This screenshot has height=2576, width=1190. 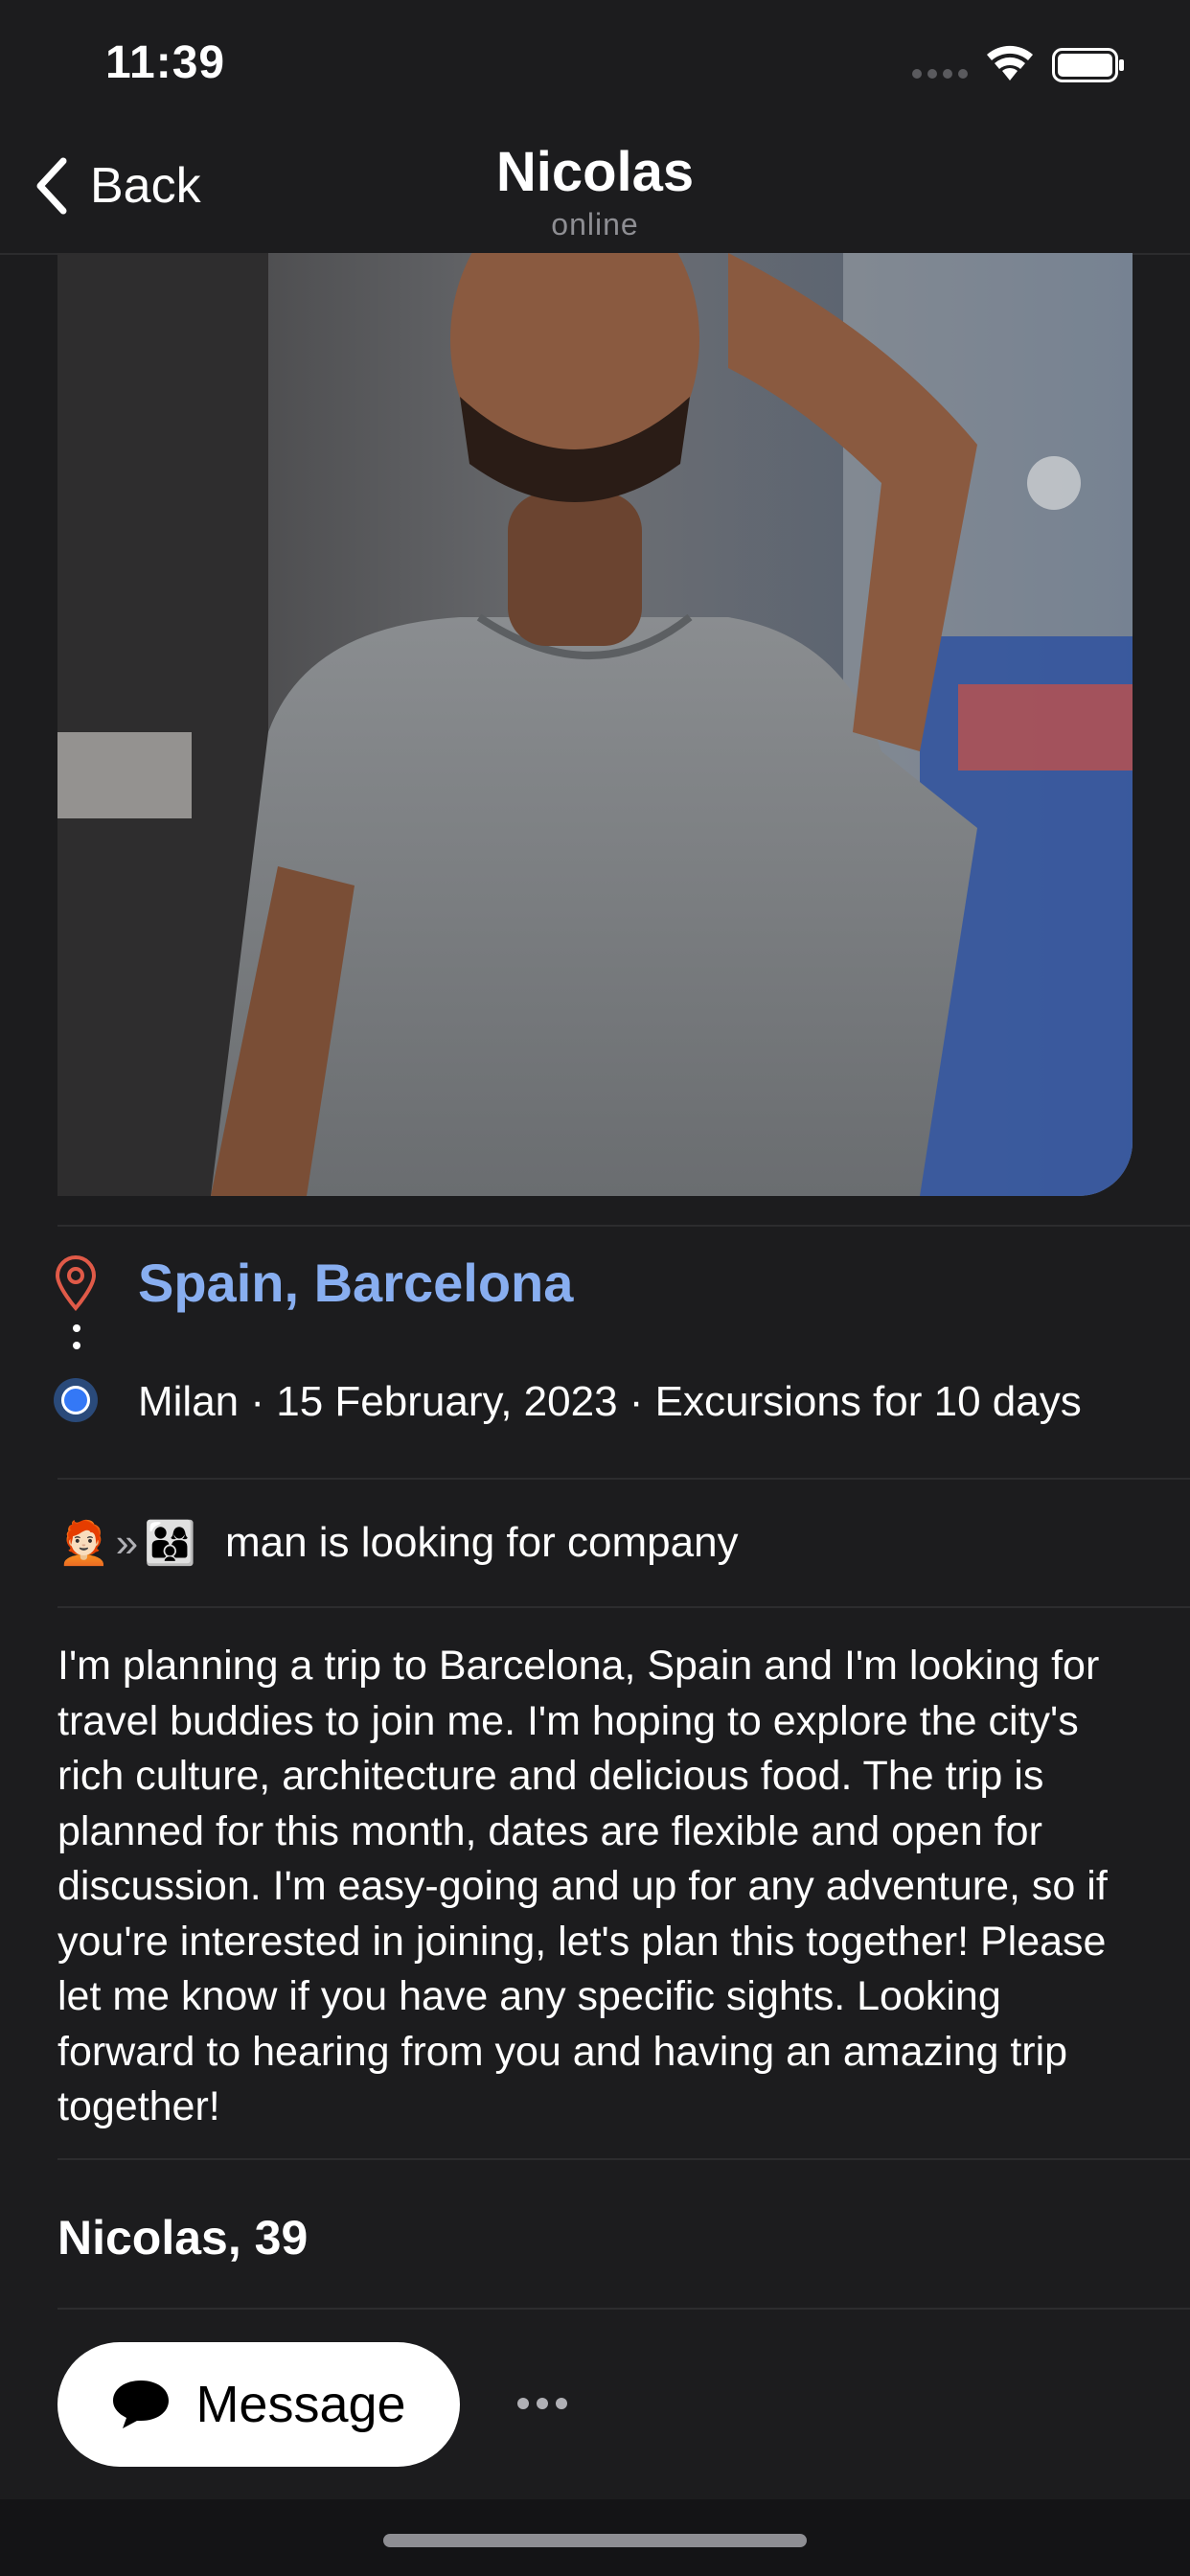 I want to click on wifi-icon, so click(x=1010, y=63).